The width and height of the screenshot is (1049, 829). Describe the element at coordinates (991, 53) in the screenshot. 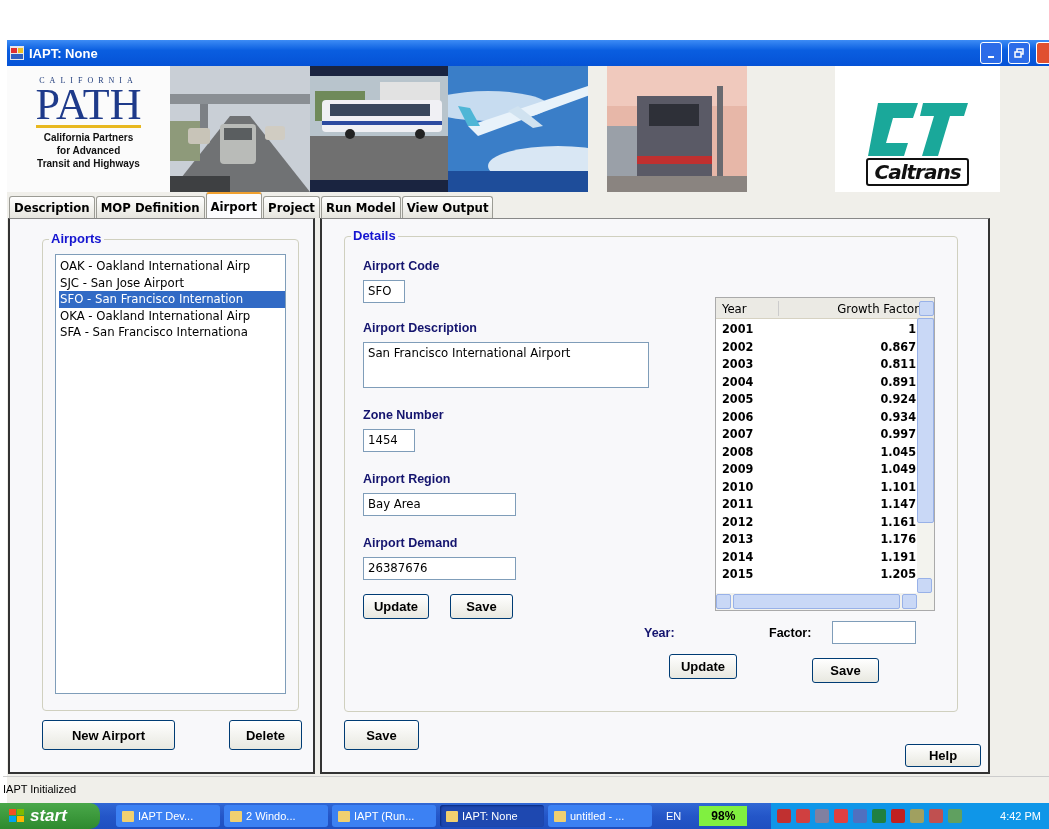

I see `minimize-button` at that location.